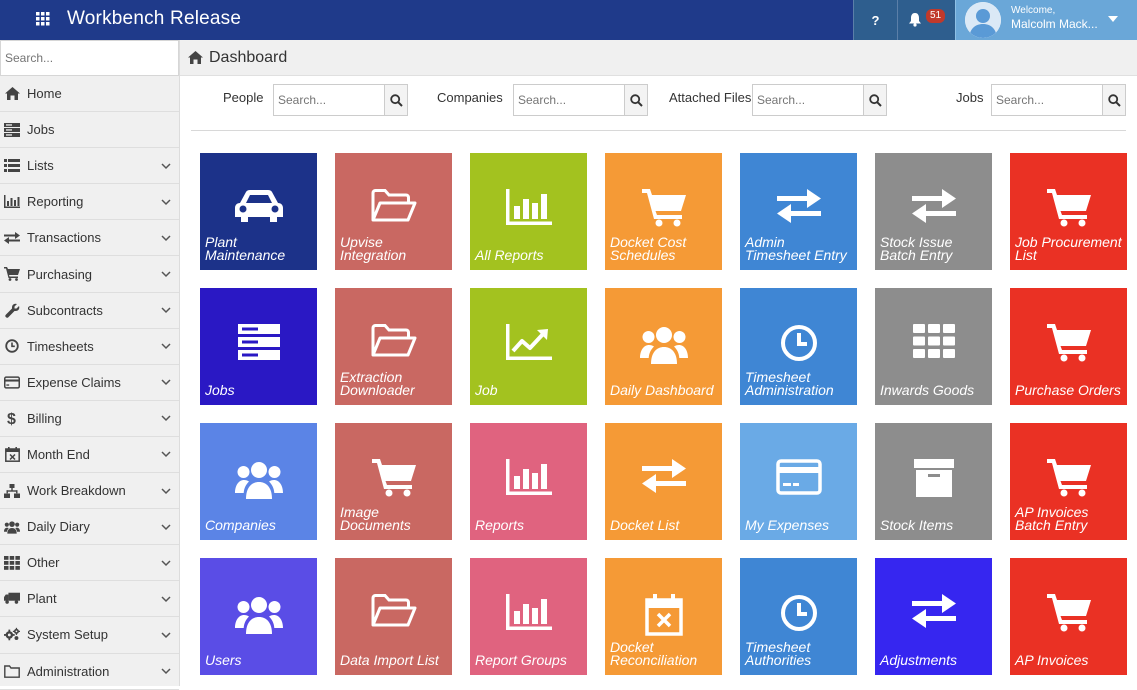  What do you see at coordinates (798, 616) in the screenshot?
I see `tile-timesheet-authorities: Timesheet Authorities` at bounding box center [798, 616].